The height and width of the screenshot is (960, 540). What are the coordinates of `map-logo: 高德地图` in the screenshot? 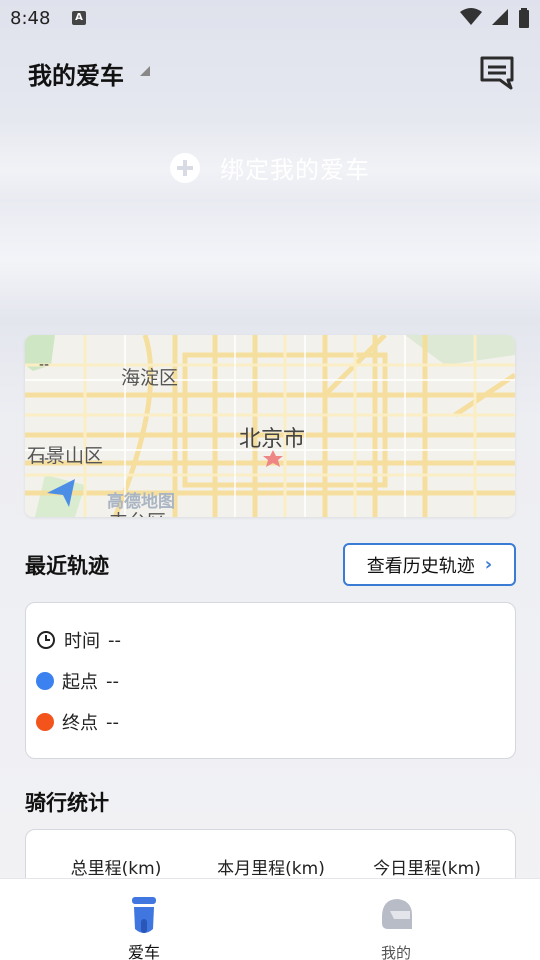 It's located at (141, 502).